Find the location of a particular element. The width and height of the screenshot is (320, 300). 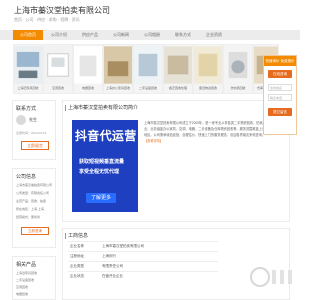

nav-item-home: 公司首页 is located at coordinates (28, 35).